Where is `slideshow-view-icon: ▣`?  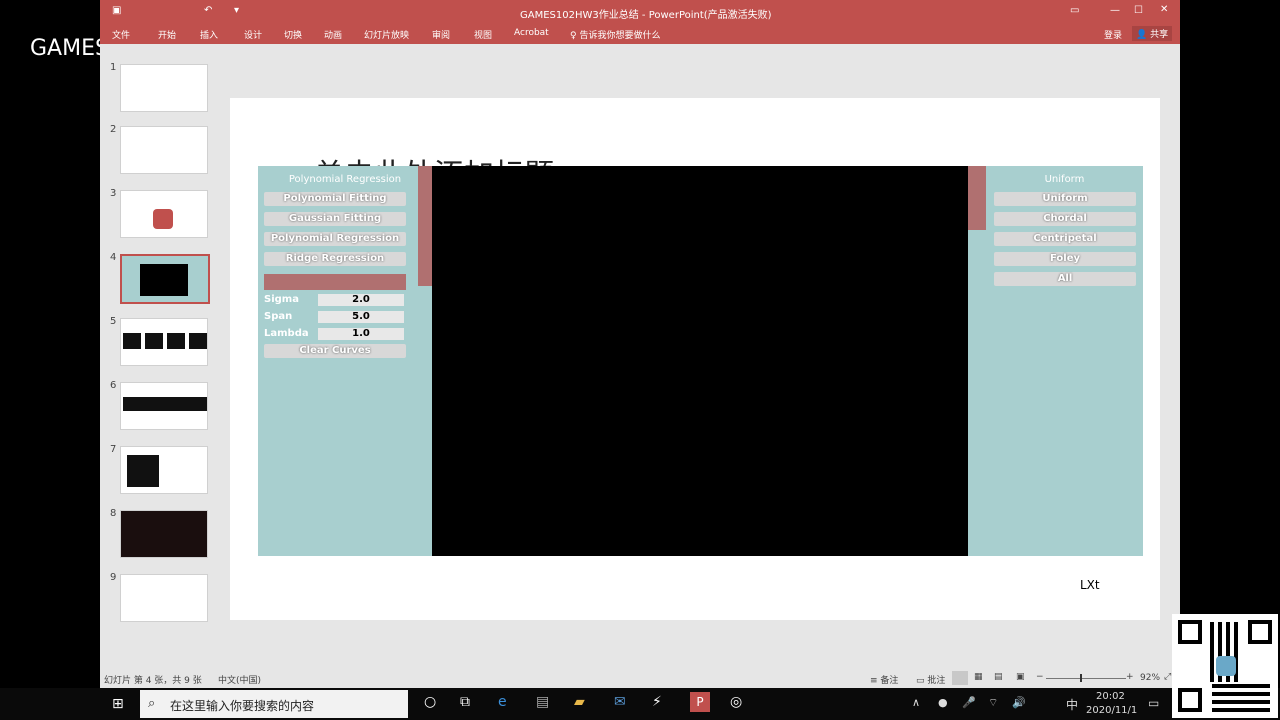 slideshow-view-icon: ▣ is located at coordinates (1020, 677).